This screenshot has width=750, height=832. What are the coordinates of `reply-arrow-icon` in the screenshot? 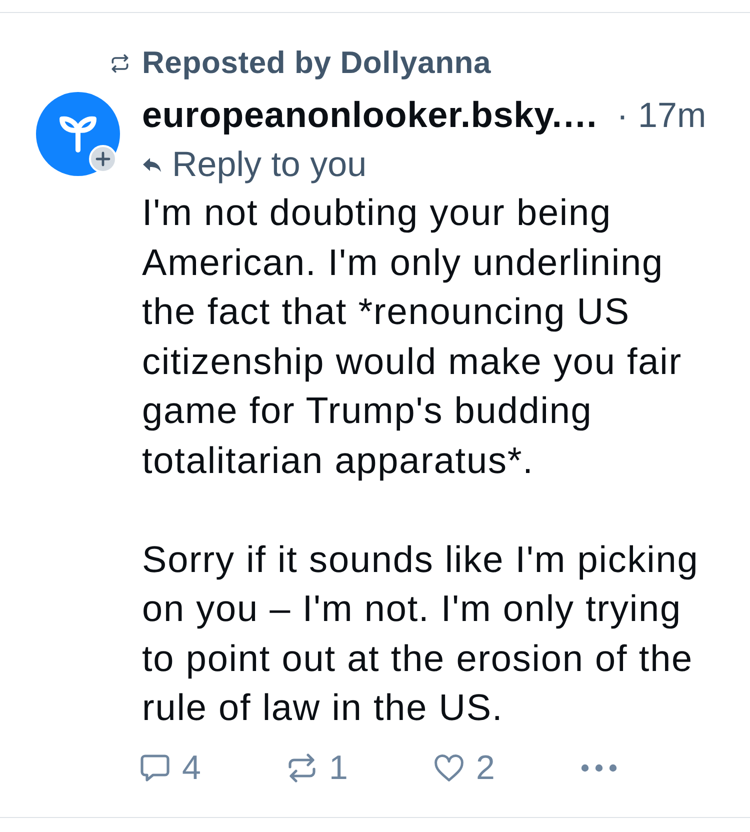 It's located at (152, 165).